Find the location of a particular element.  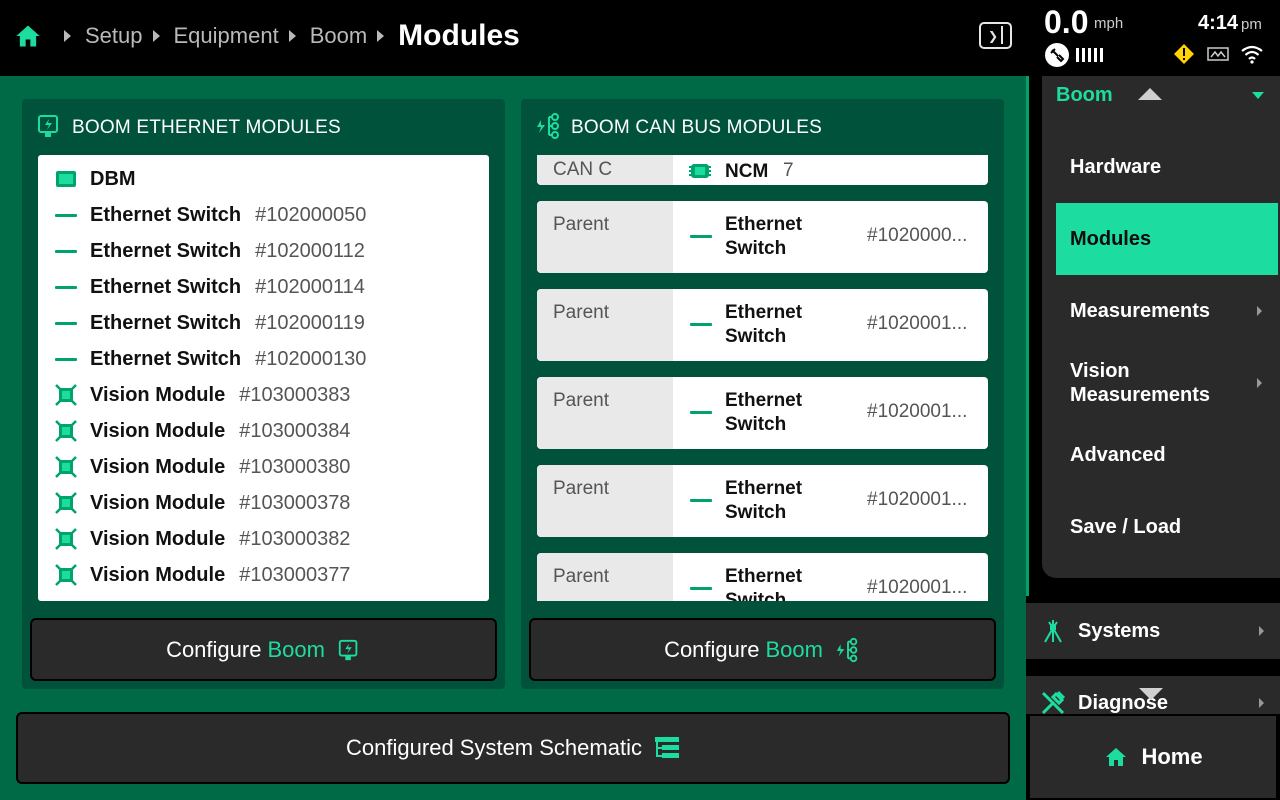

sidebar-item-advanced: Advanced is located at coordinates (1167, 455).